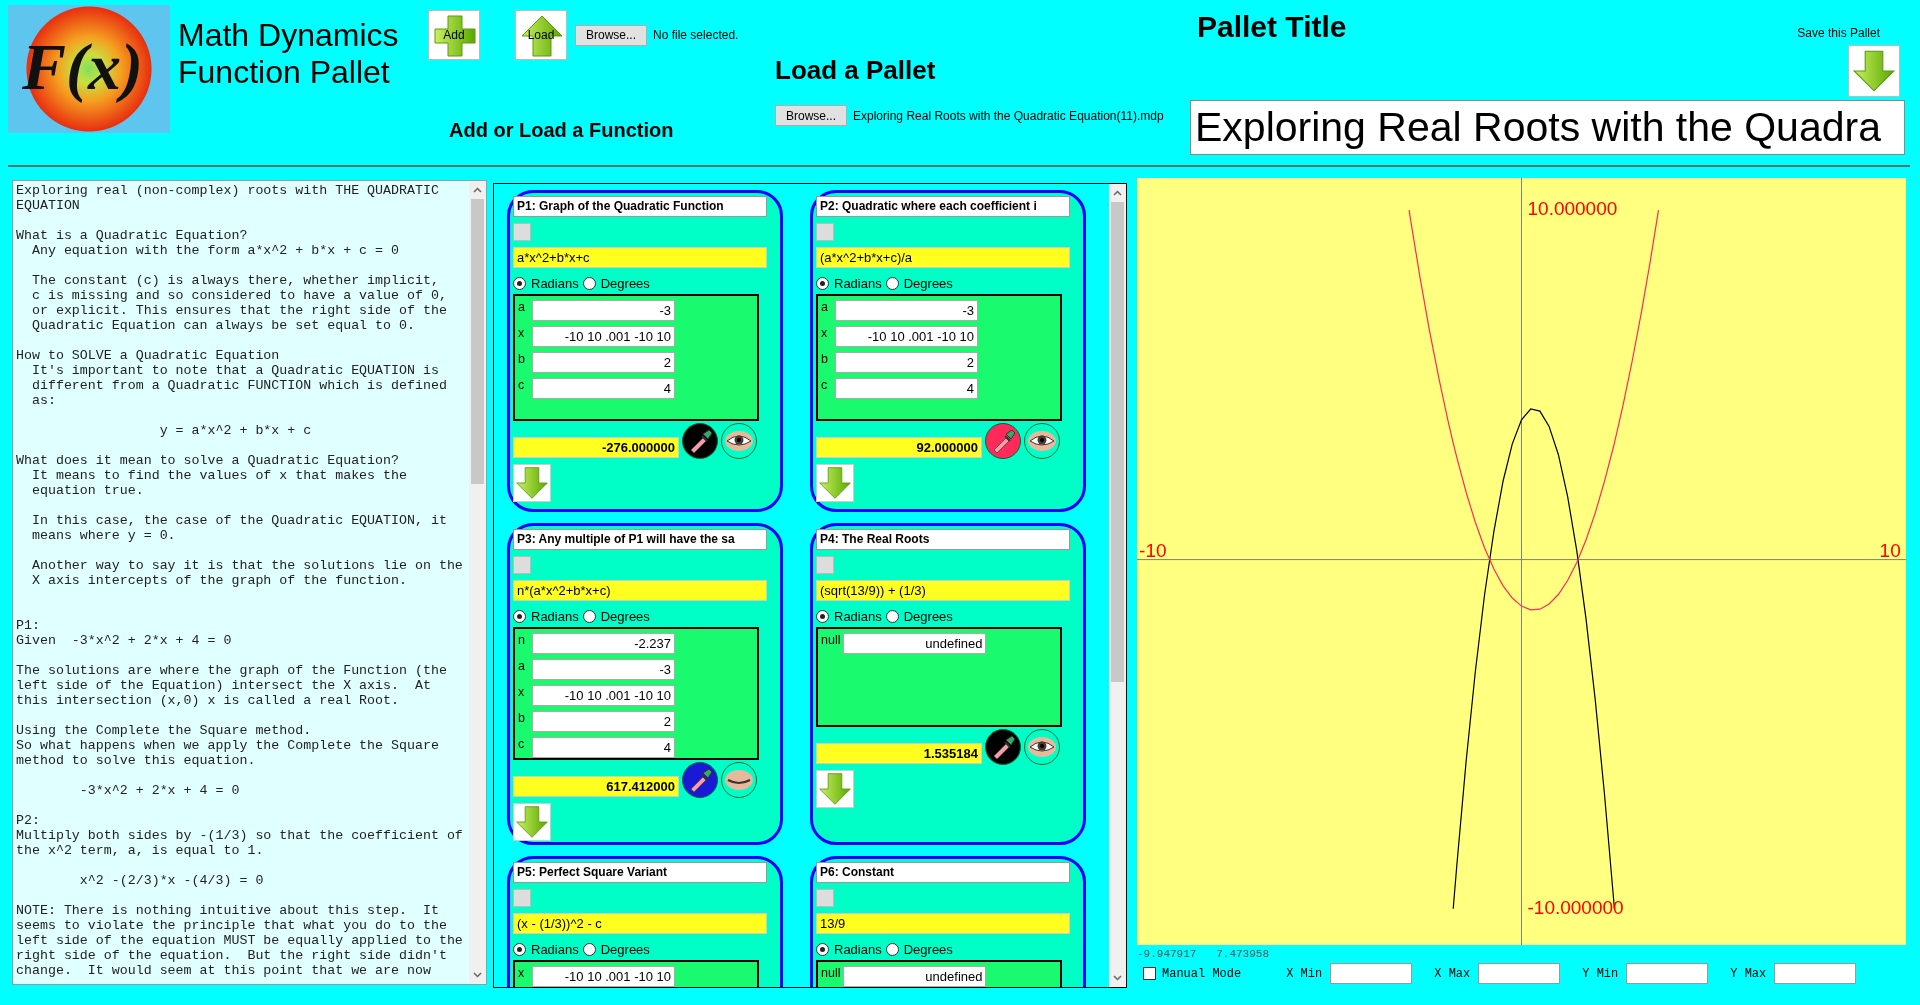  I want to click on result-field: 1.535184, so click(899, 753).